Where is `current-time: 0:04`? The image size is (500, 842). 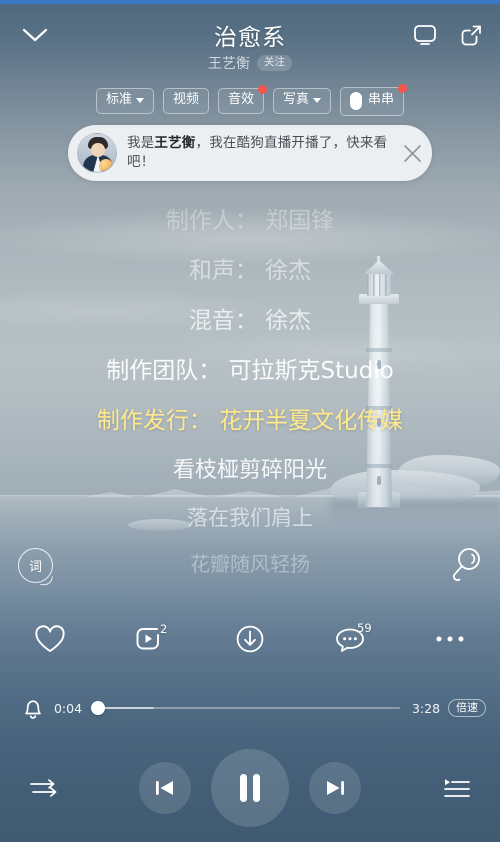 current-time: 0:04 is located at coordinates (68, 708).